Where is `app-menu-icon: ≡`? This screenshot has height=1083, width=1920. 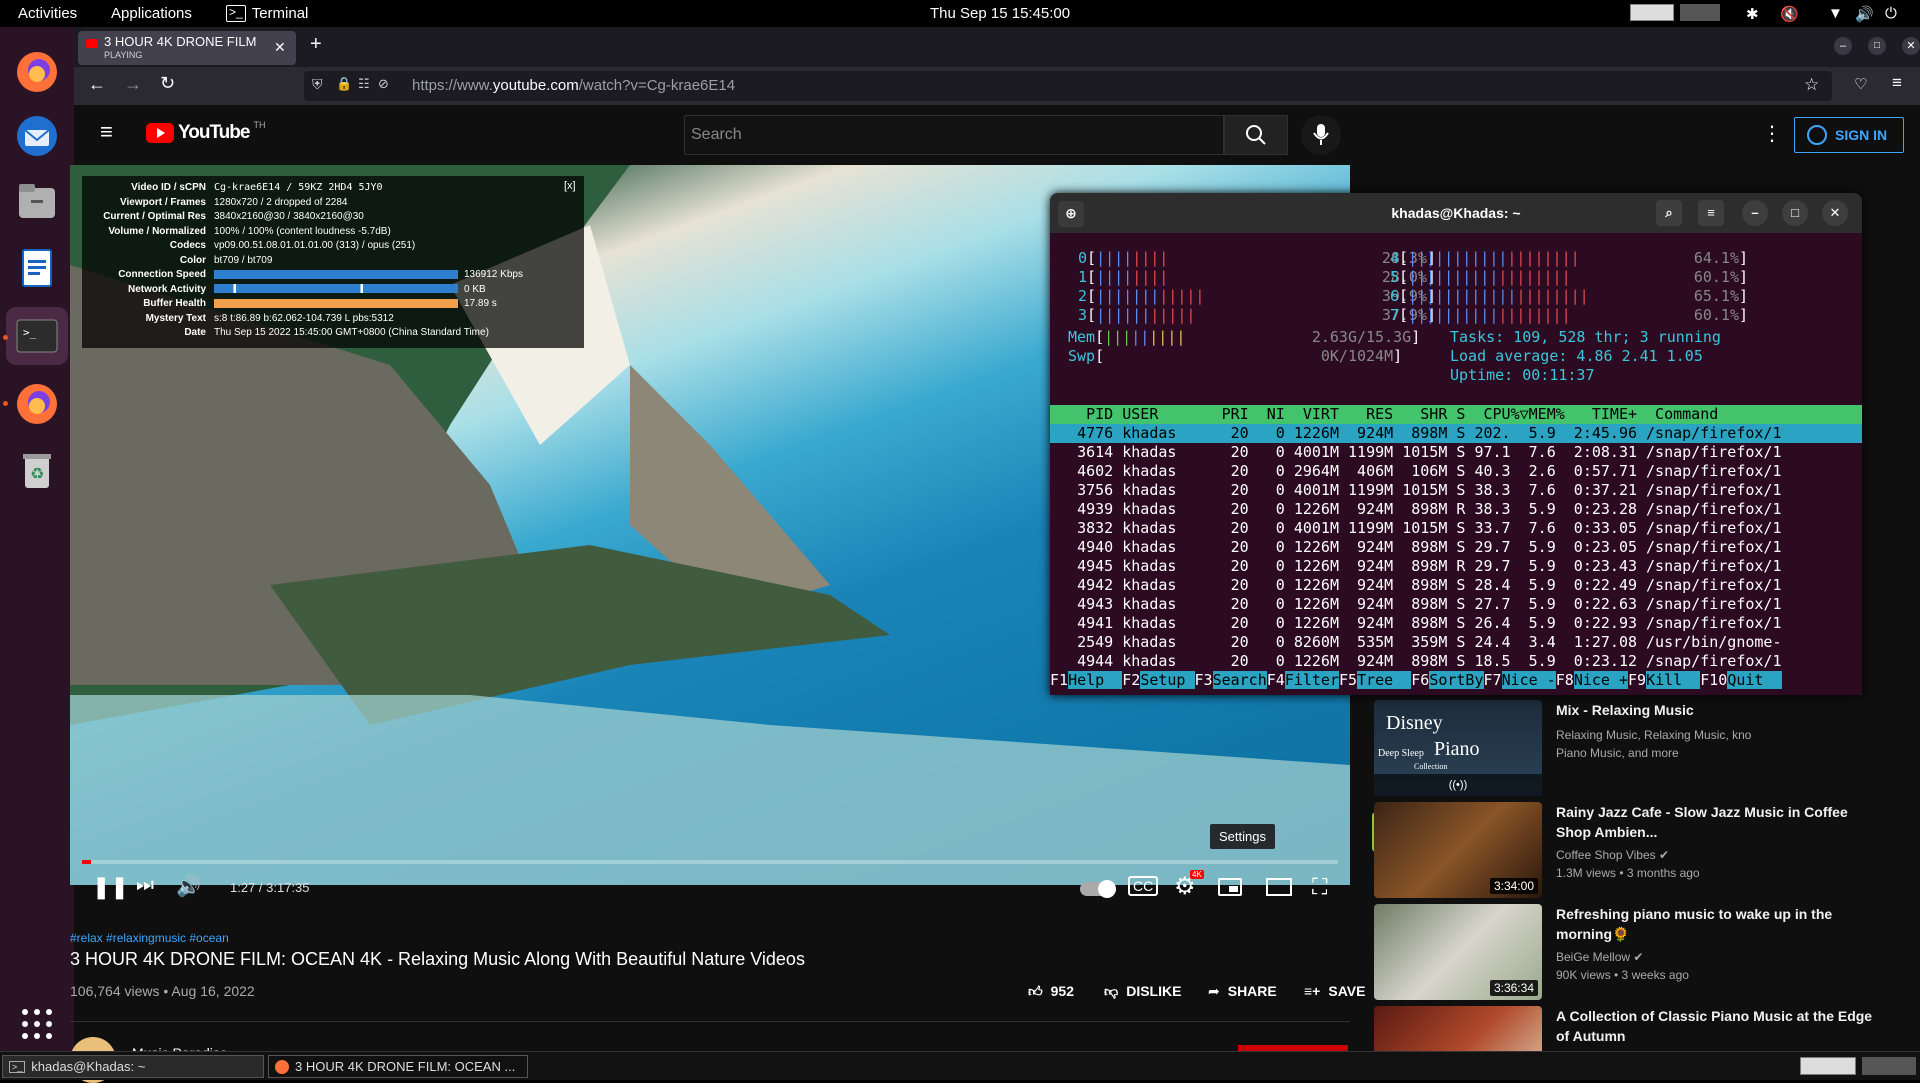 app-menu-icon: ≡ is located at coordinates (1897, 83).